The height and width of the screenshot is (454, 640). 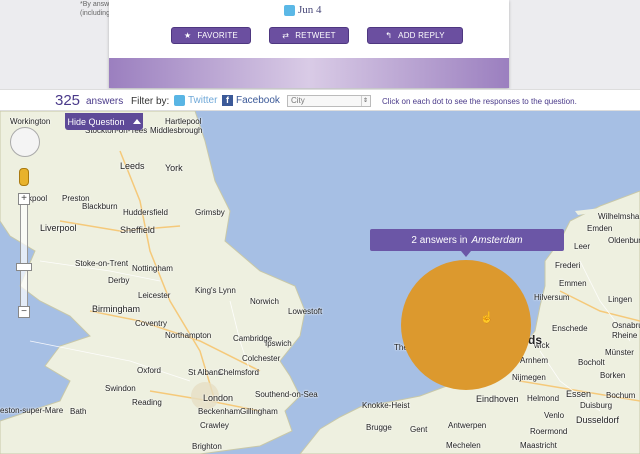 I want to click on place-label: York, so click(x=174, y=168).